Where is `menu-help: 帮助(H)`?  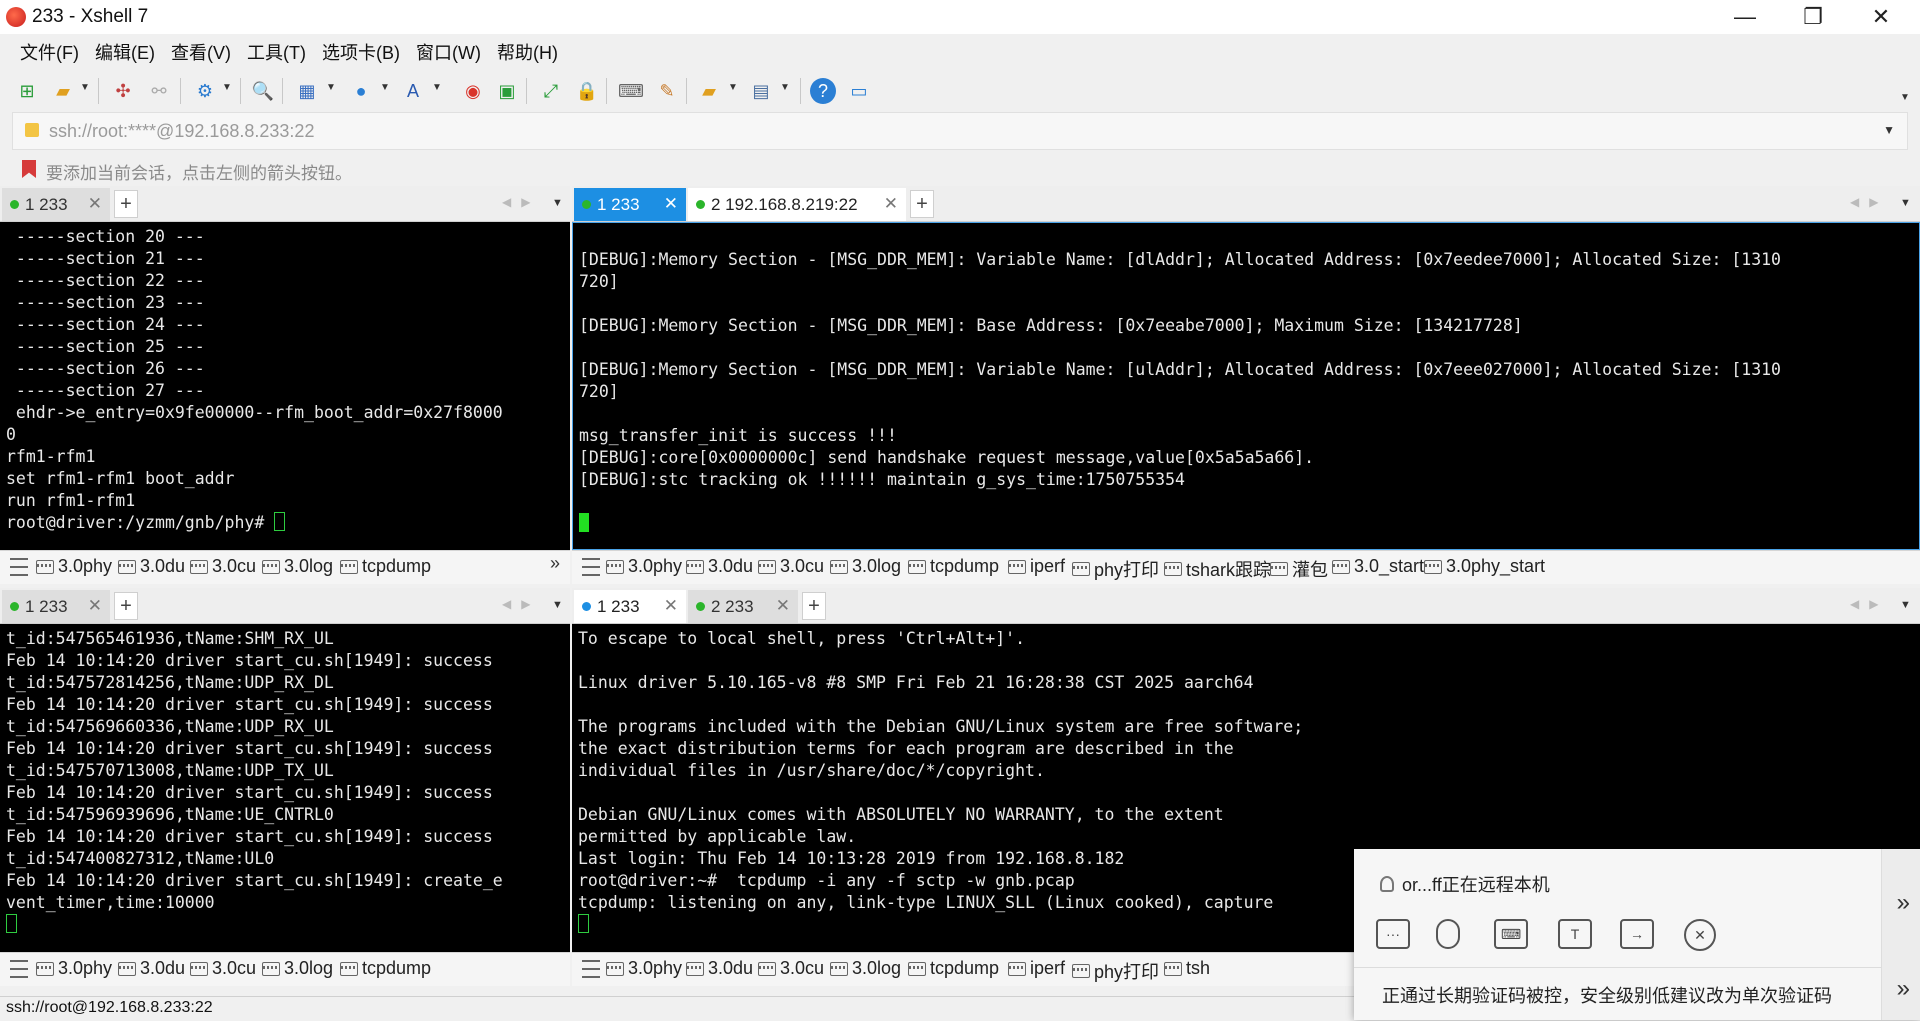 menu-help: 帮助(H) is located at coordinates (527, 52).